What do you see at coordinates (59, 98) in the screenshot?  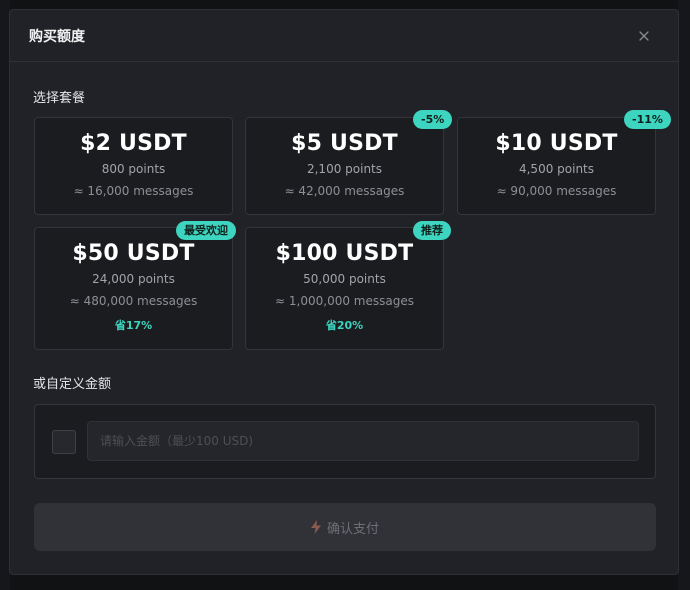 I see `packages-section-label: 选择套餐` at bounding box center [59, 98].